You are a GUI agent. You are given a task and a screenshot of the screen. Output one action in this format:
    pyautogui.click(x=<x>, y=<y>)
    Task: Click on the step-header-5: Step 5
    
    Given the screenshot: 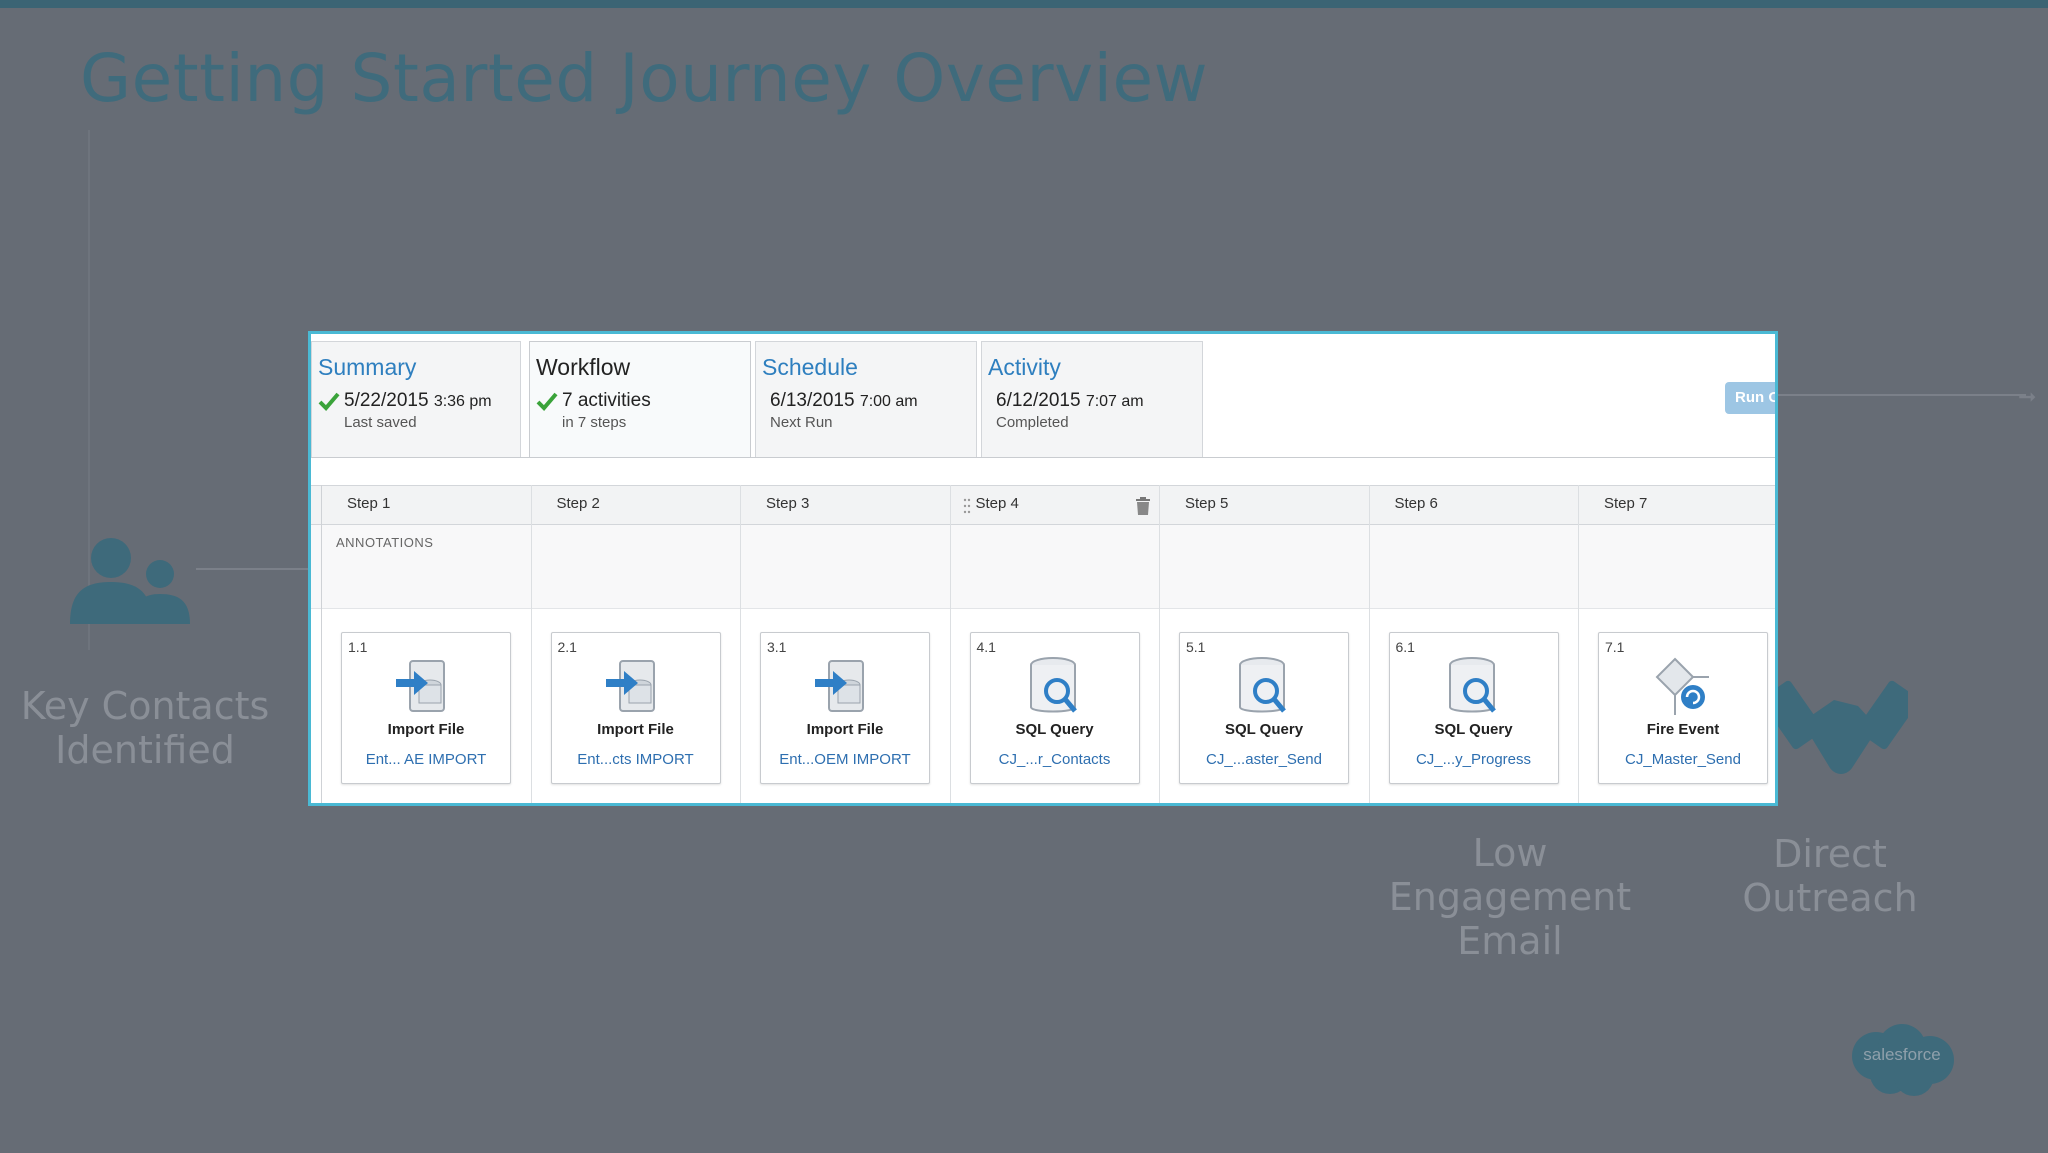 What is the action you would take?
    pyautogui.click(x=1207, y=503)
    